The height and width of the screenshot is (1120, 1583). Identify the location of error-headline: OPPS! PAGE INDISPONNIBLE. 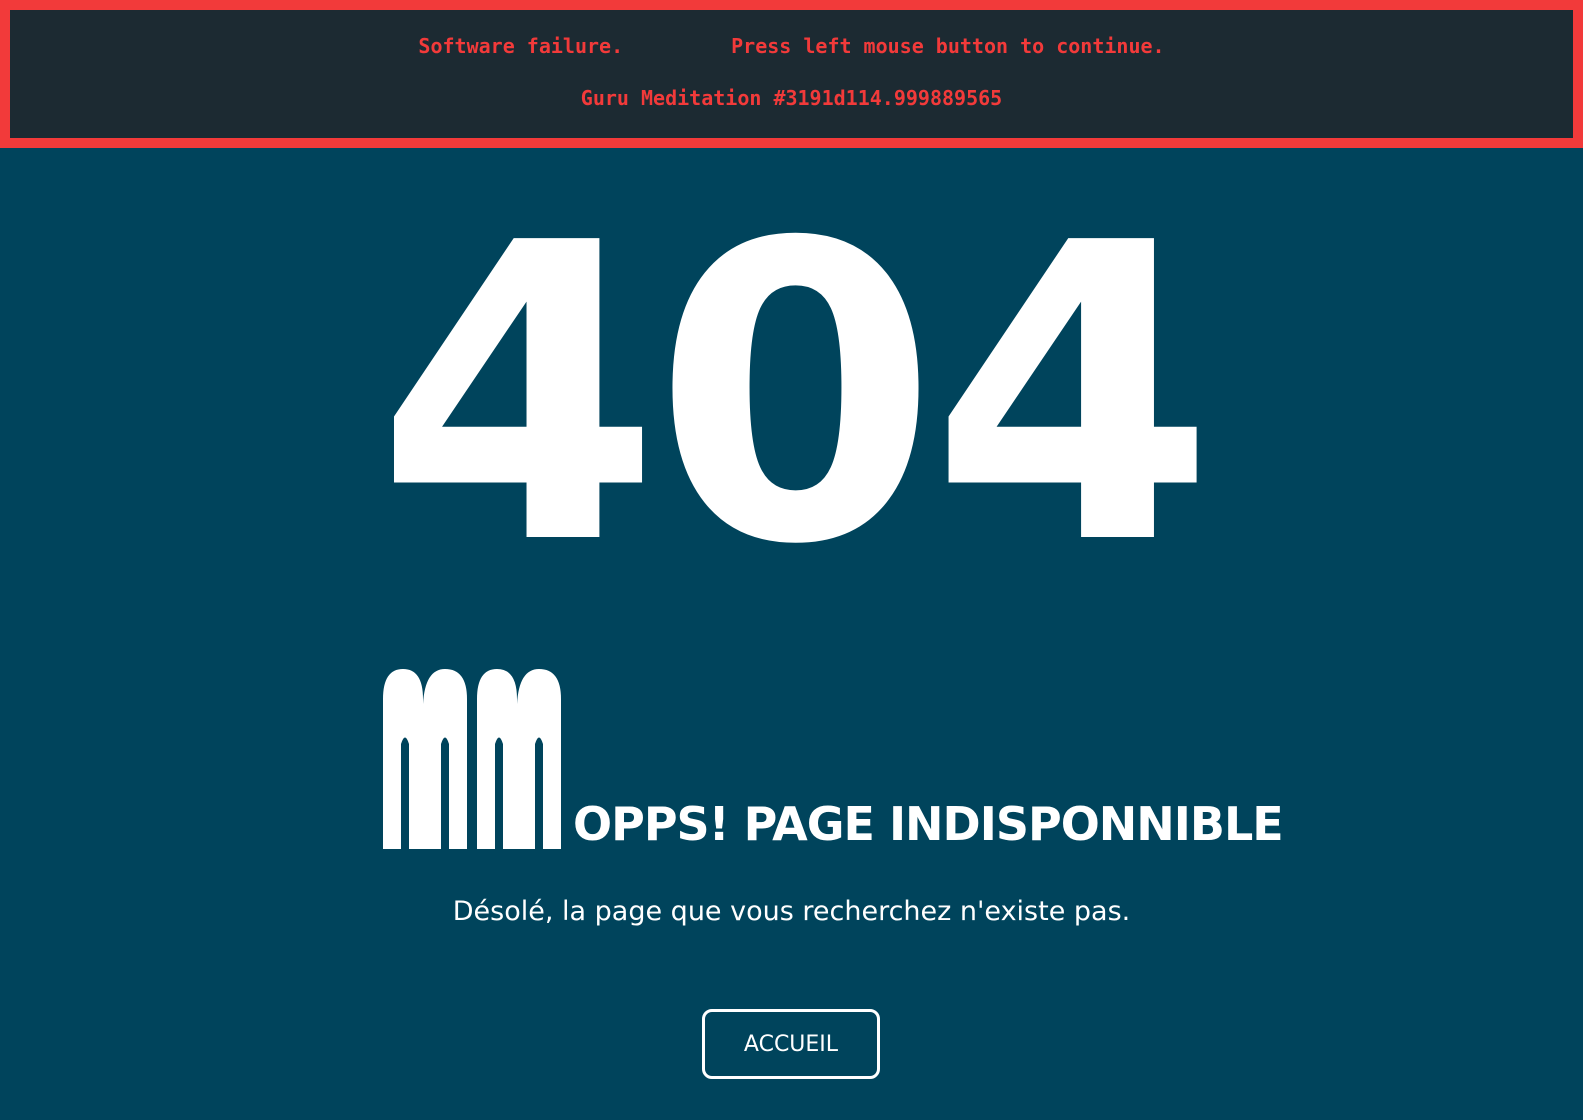
(928, 824).